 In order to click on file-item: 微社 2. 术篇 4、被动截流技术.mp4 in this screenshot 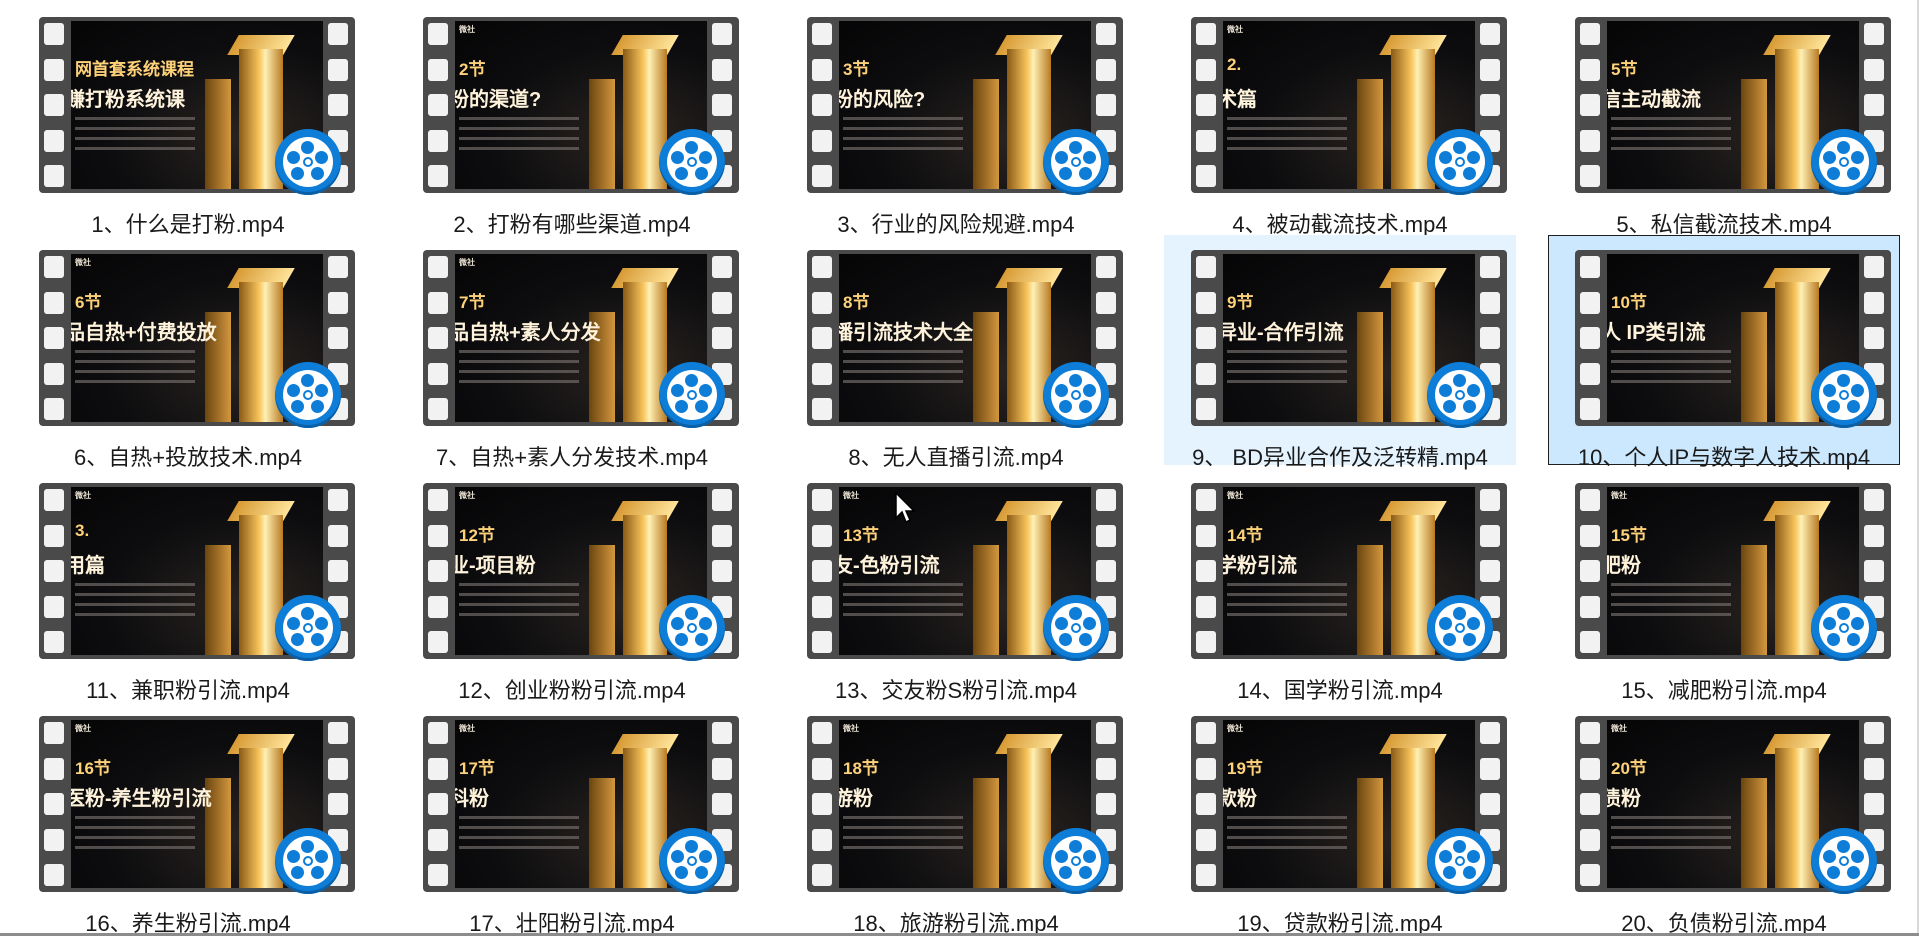, I will do `click(1340, 119)`.